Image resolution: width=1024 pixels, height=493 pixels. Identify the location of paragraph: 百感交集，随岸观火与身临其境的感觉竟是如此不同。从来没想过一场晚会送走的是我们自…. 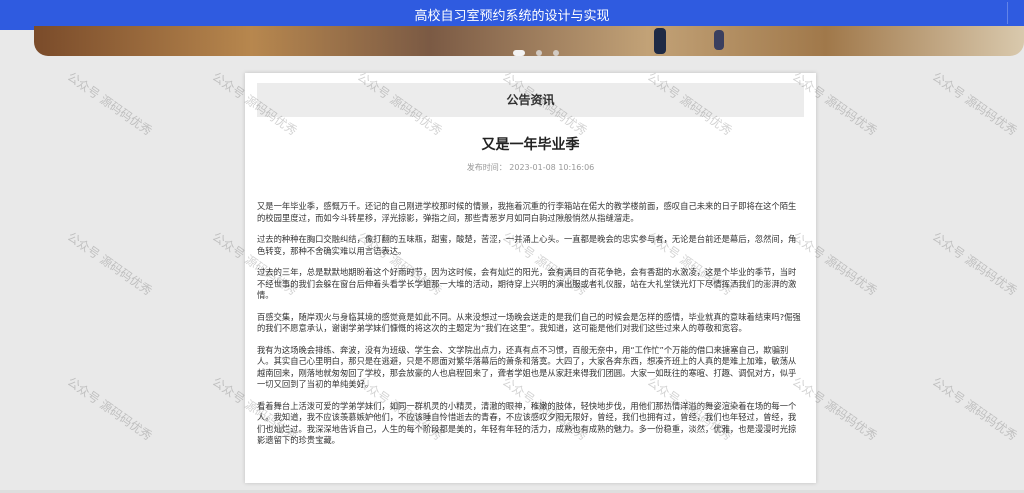
(529, 322).